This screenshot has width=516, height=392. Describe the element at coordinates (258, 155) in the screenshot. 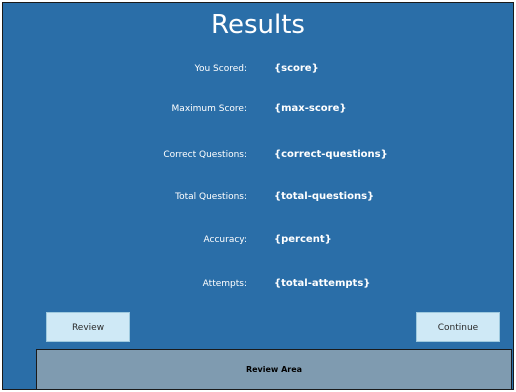

I see `stat-row-correct-questions: Correct Questions: {correct-questions}` at that location.